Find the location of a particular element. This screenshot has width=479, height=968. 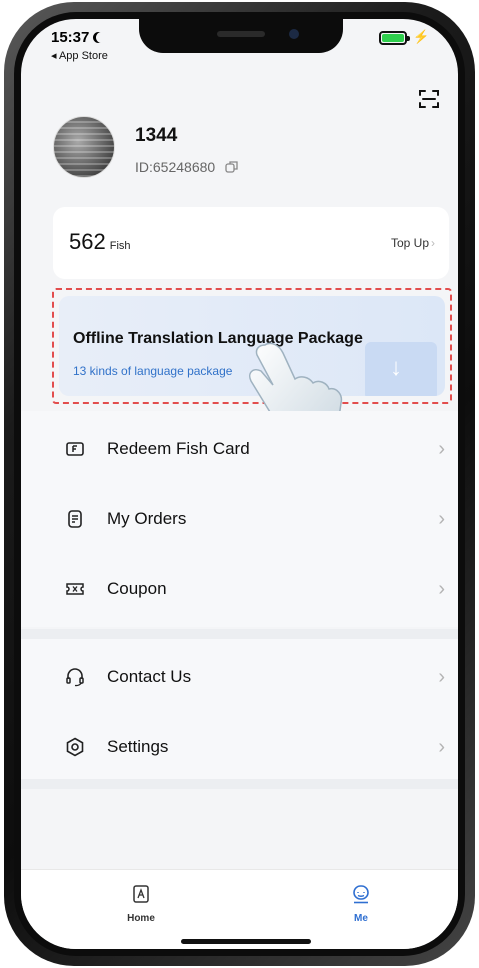

menu-item-settings: Settings › is located at coordinates (251, 747).